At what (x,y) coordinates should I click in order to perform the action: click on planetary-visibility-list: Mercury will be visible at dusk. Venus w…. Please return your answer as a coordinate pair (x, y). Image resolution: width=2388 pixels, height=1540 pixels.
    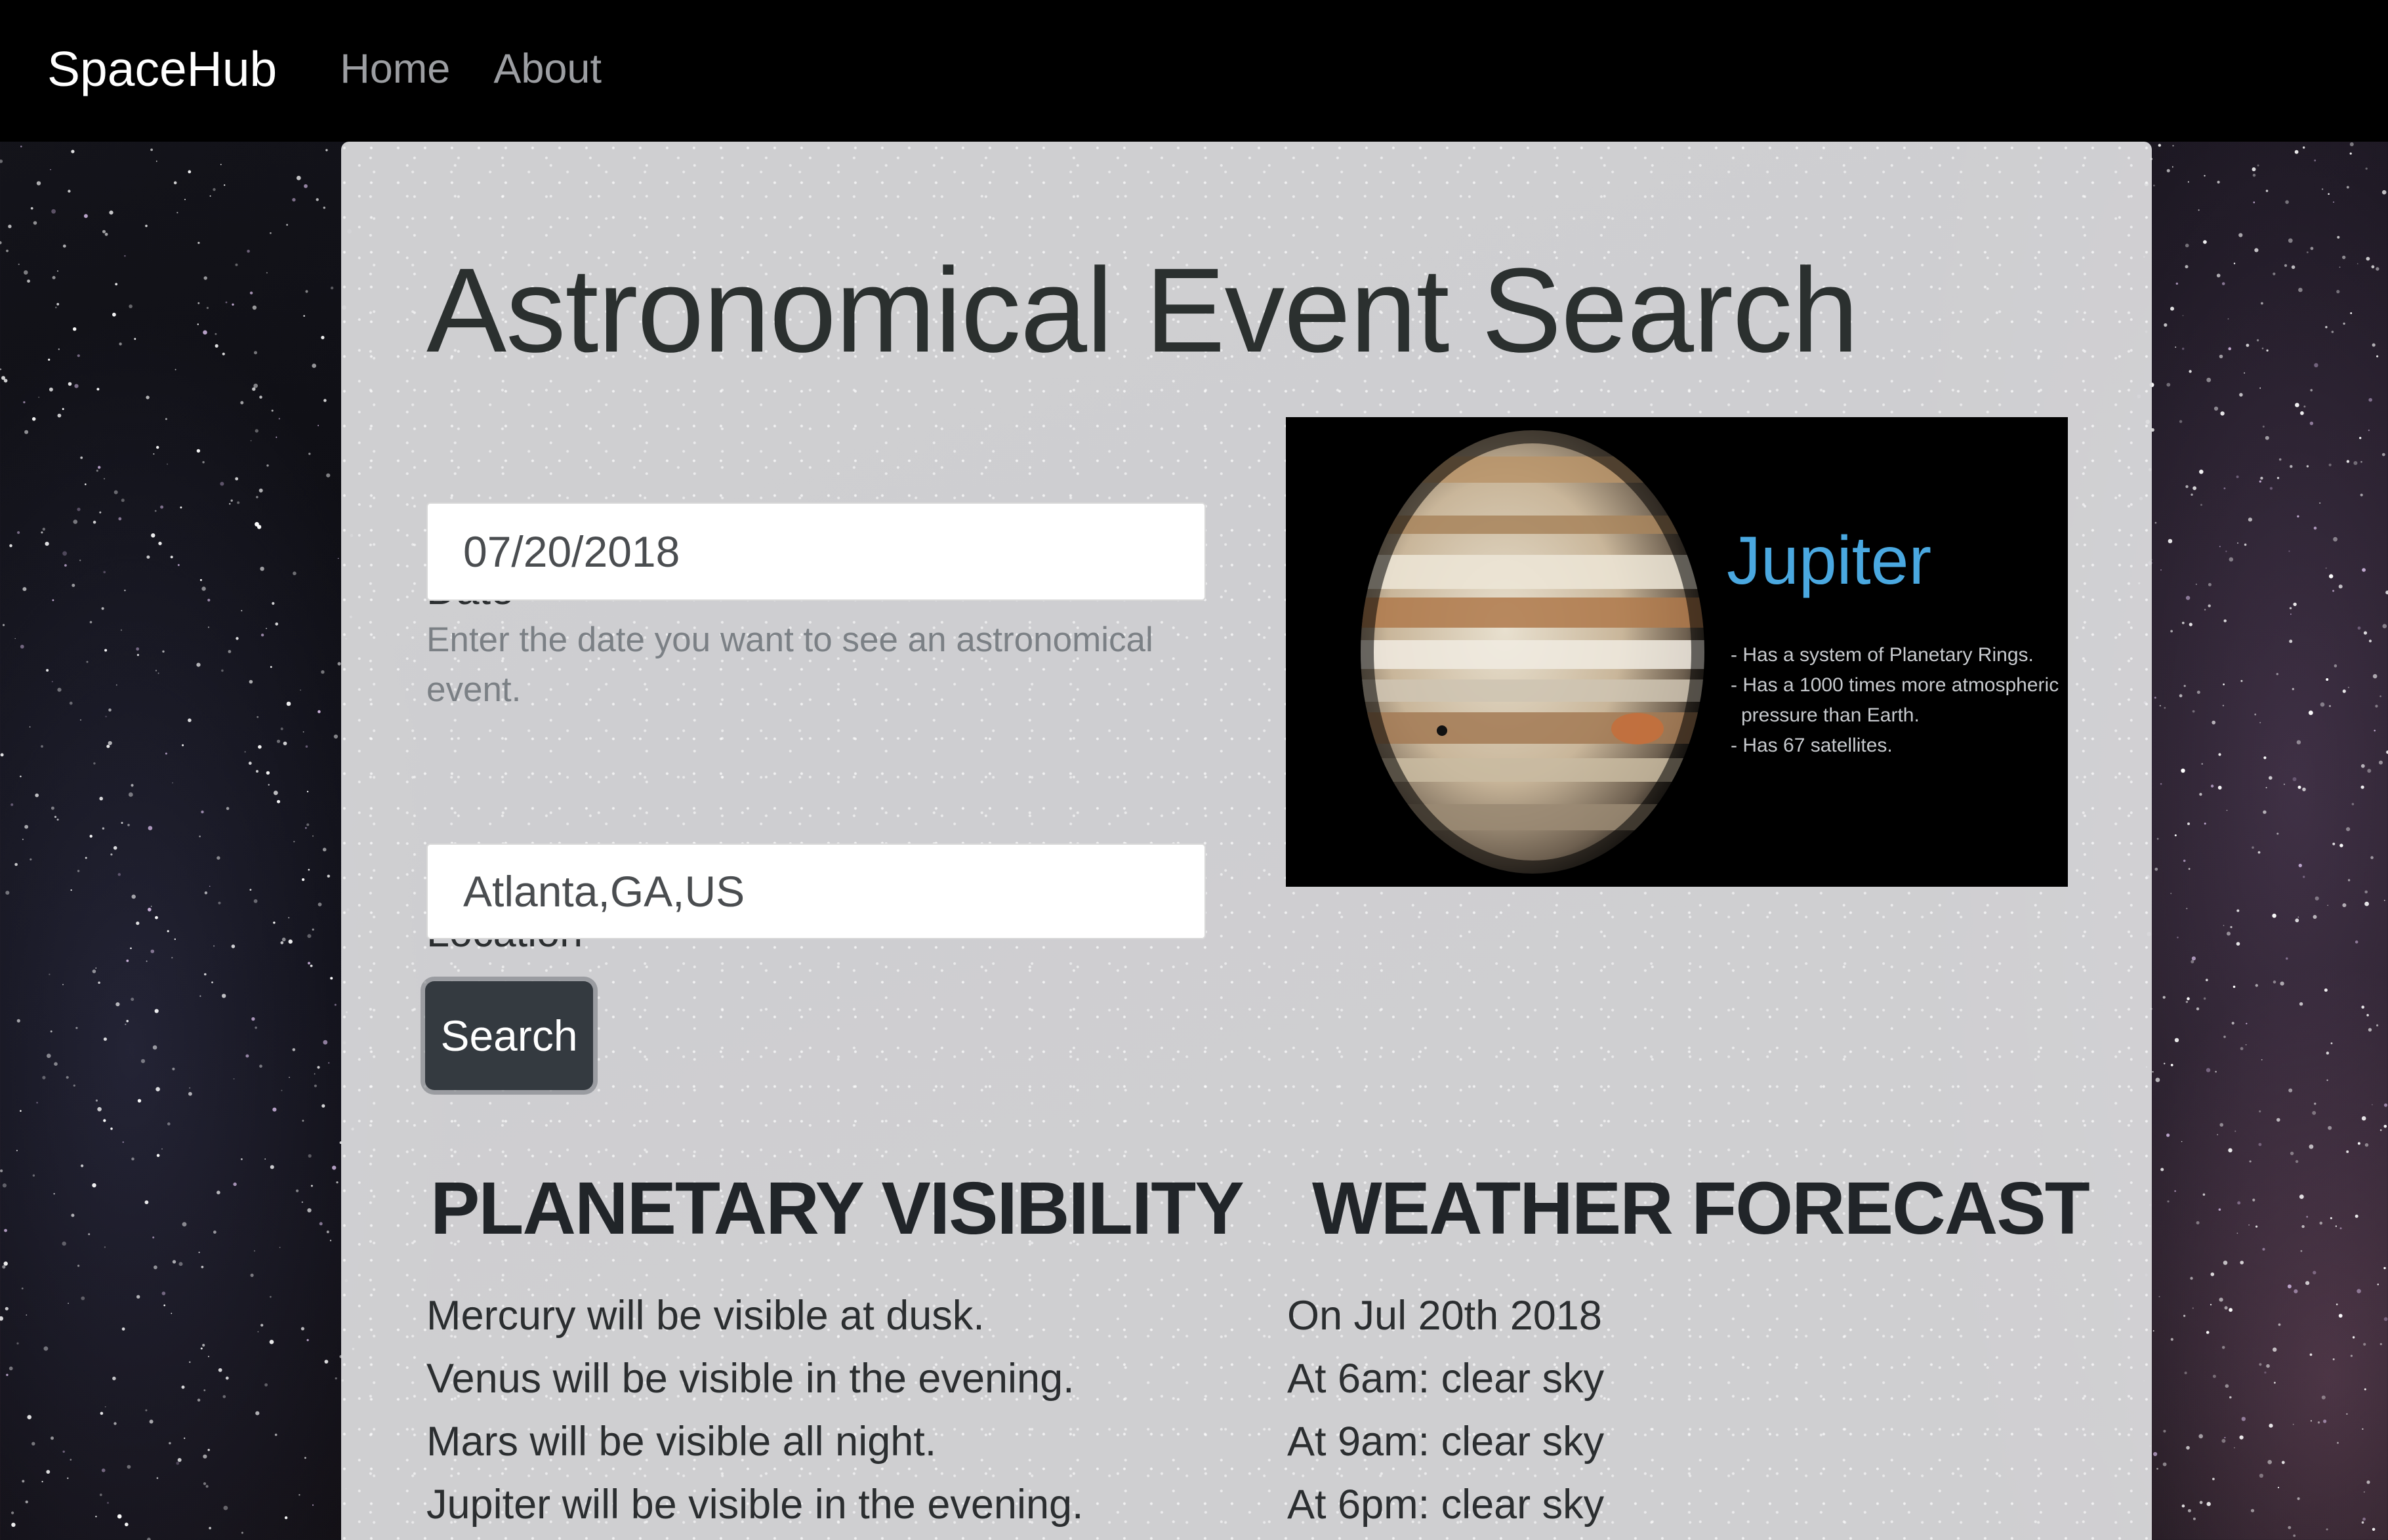
    Looking at the image, I should click on (755, 1410).